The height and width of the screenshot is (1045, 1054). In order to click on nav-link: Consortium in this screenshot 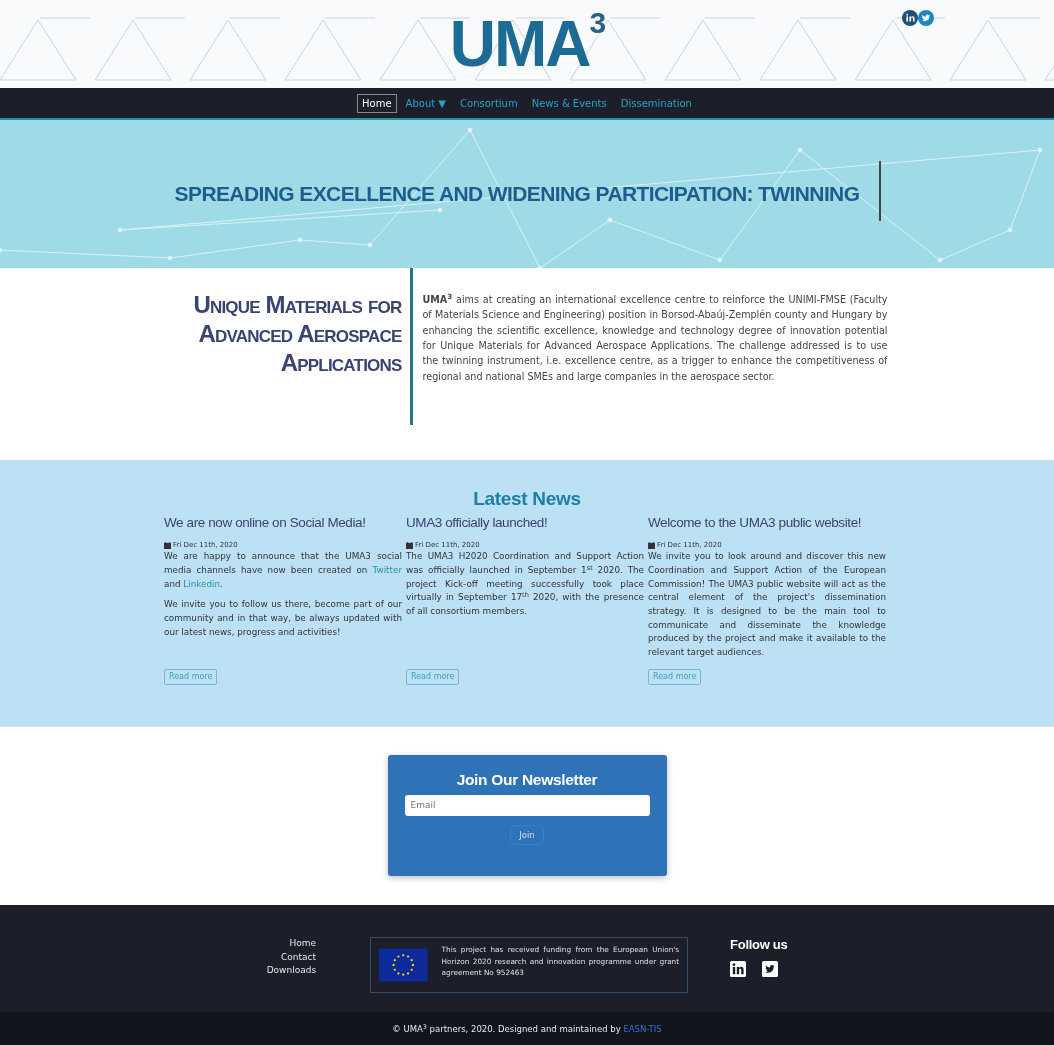, I will do `click(489, 103)`.